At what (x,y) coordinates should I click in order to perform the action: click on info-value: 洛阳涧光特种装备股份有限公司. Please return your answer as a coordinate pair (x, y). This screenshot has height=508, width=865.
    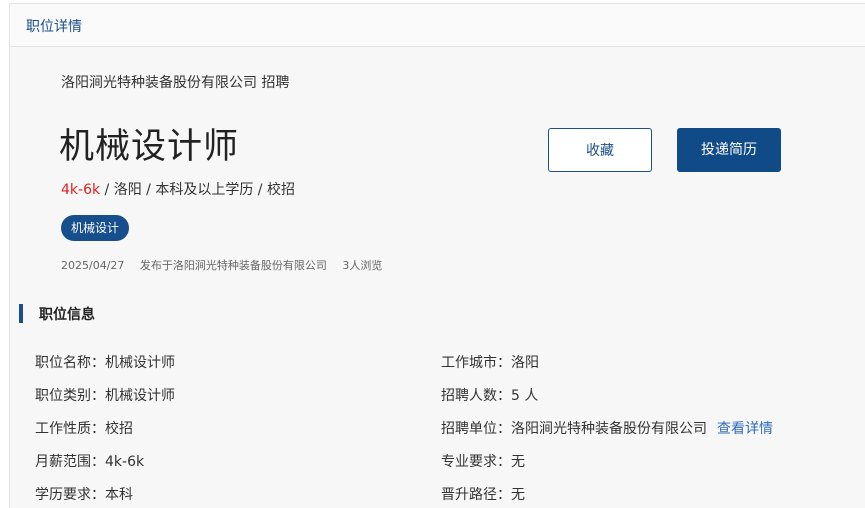
    Looking at the image, I should click on (609, 429).